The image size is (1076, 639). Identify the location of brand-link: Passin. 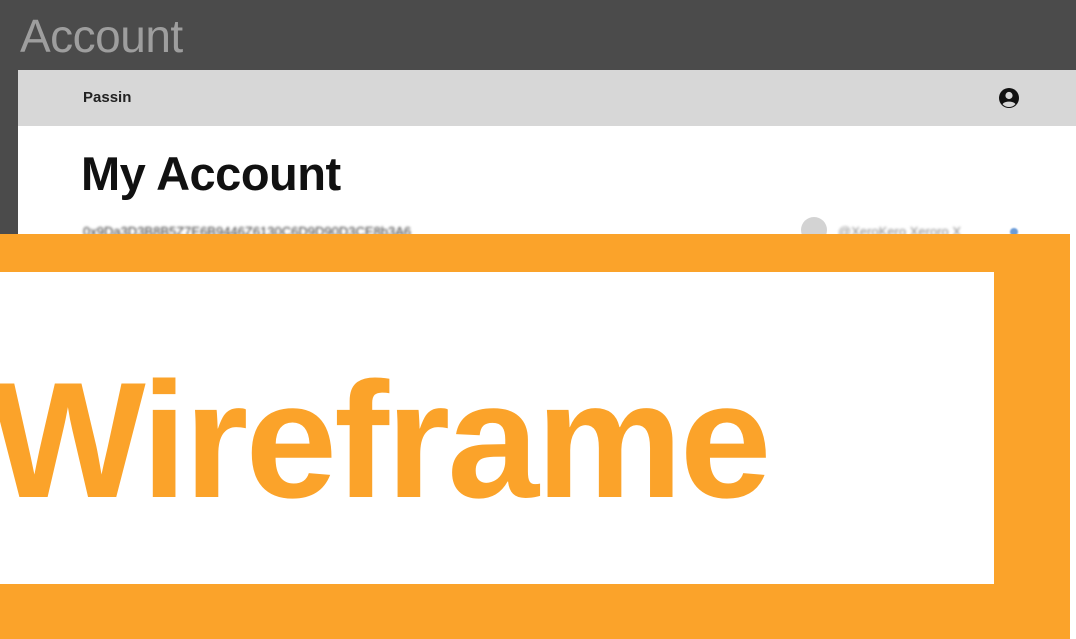
(107, 97).